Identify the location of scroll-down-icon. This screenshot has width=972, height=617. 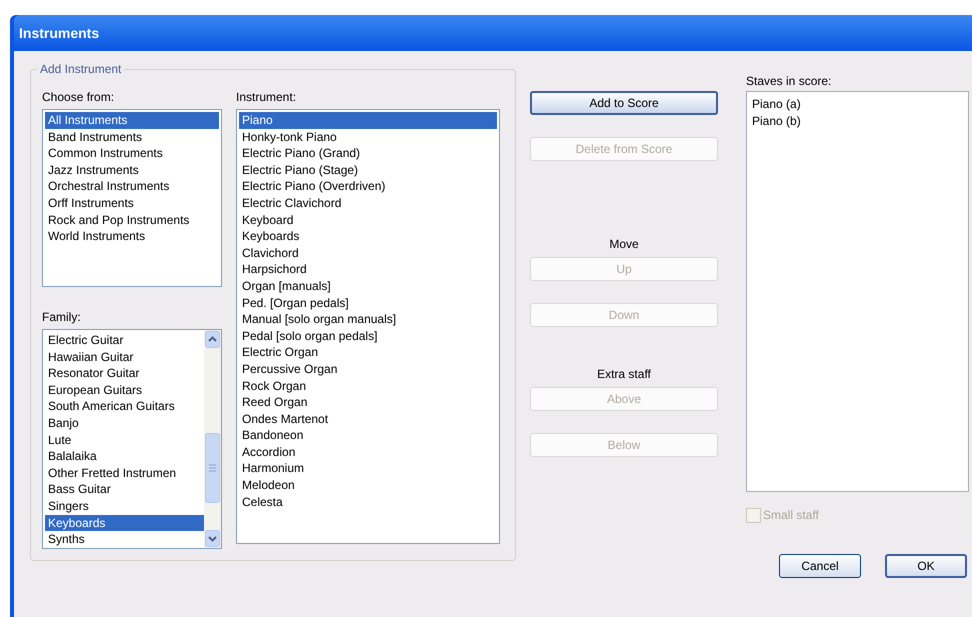
(212, 538).